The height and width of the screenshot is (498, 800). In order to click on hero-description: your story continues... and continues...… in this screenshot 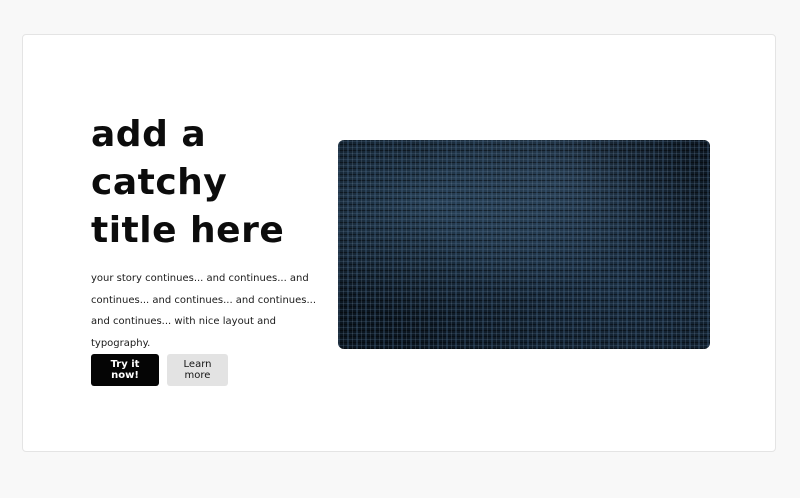, I will do `click(204, 311)`.